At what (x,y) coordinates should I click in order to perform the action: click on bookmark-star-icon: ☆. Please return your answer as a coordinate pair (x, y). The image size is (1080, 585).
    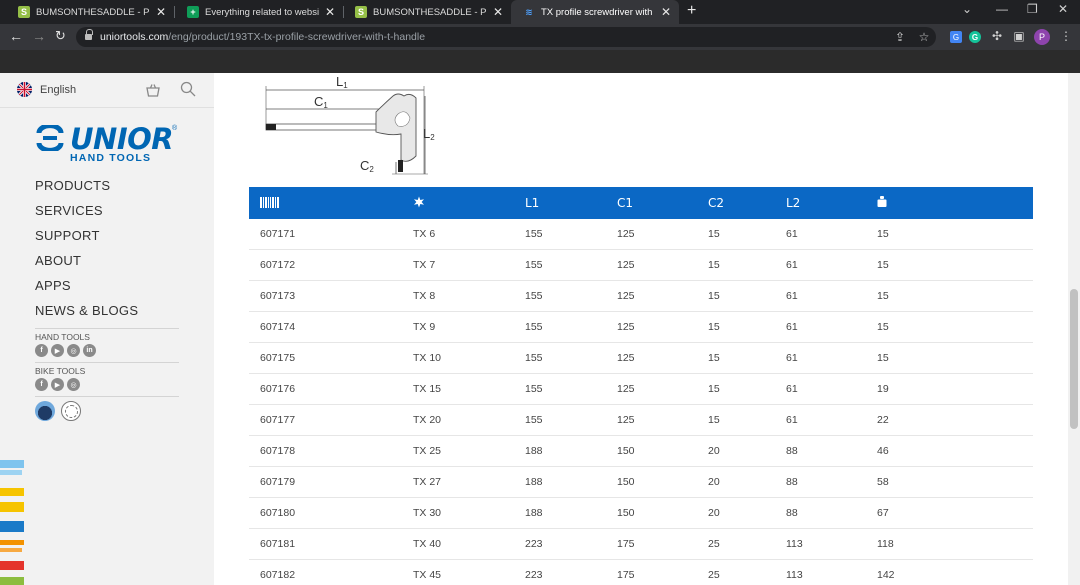
    Looking at the image, I should click on (924, 37).